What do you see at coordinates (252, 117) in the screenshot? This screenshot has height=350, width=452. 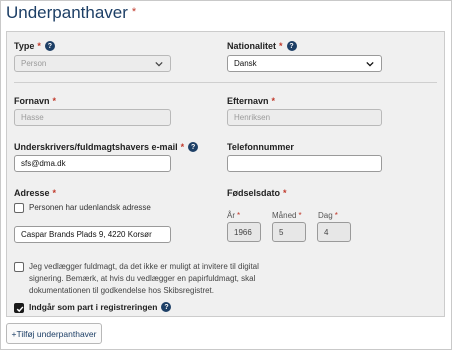 I see `lastname-value: Henriksen` at bounding box center [252, 117].